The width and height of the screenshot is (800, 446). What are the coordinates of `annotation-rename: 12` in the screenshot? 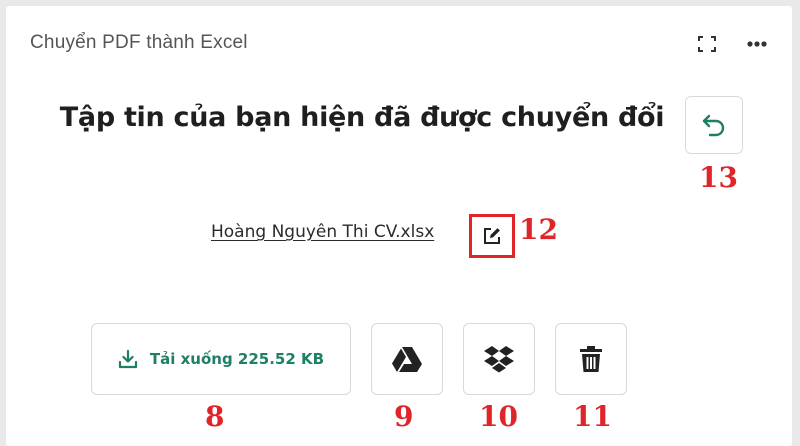 It's located at (538, 229).